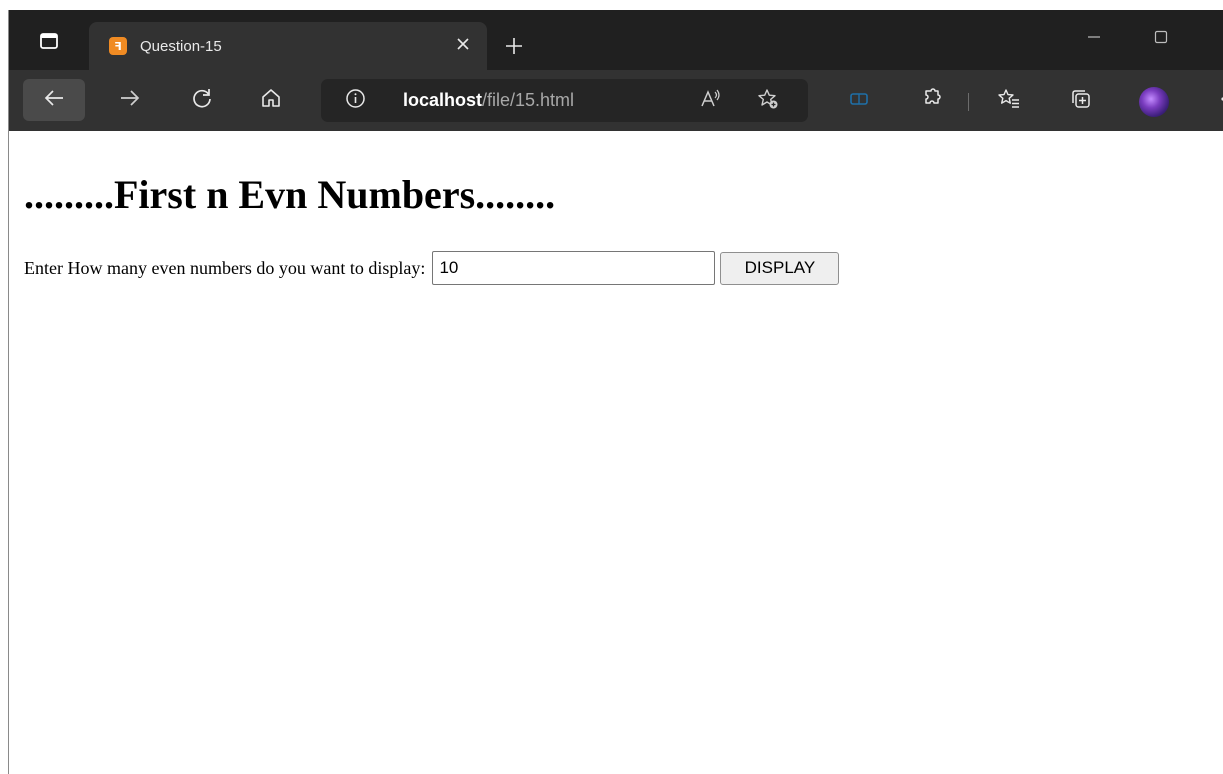 The width and height of the screenshot is (1223, 774). I want to click on back-button, so click(54, 100).